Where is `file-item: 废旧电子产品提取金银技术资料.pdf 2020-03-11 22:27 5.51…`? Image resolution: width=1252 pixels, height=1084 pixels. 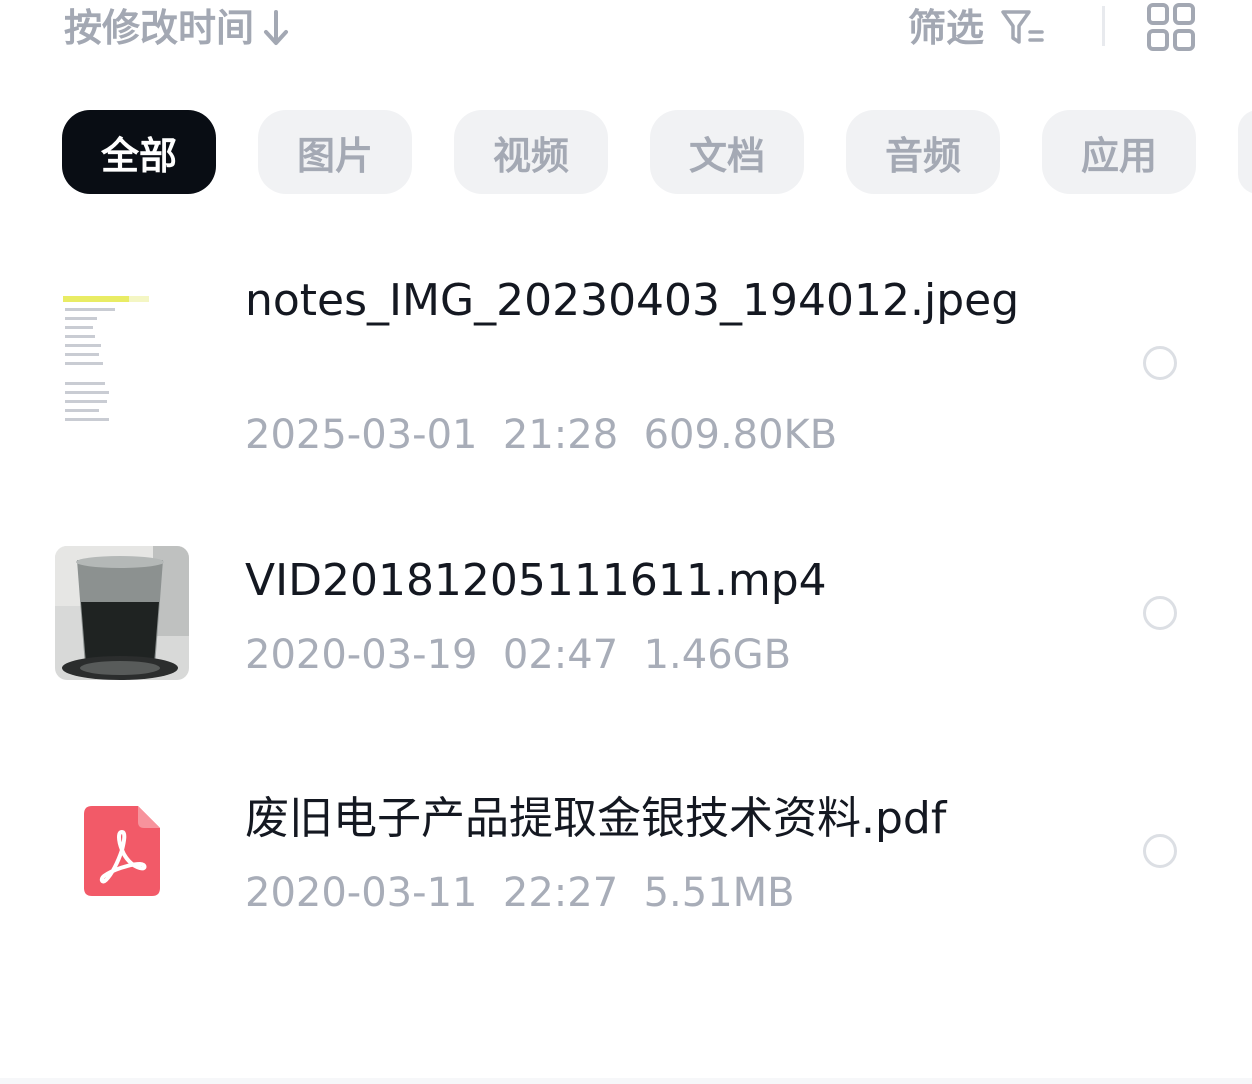 file-item: 废旧电子产品提取金银技术资料.pdf 2020-03-11 22:27 5.51… is located at coordinates (626, 860).